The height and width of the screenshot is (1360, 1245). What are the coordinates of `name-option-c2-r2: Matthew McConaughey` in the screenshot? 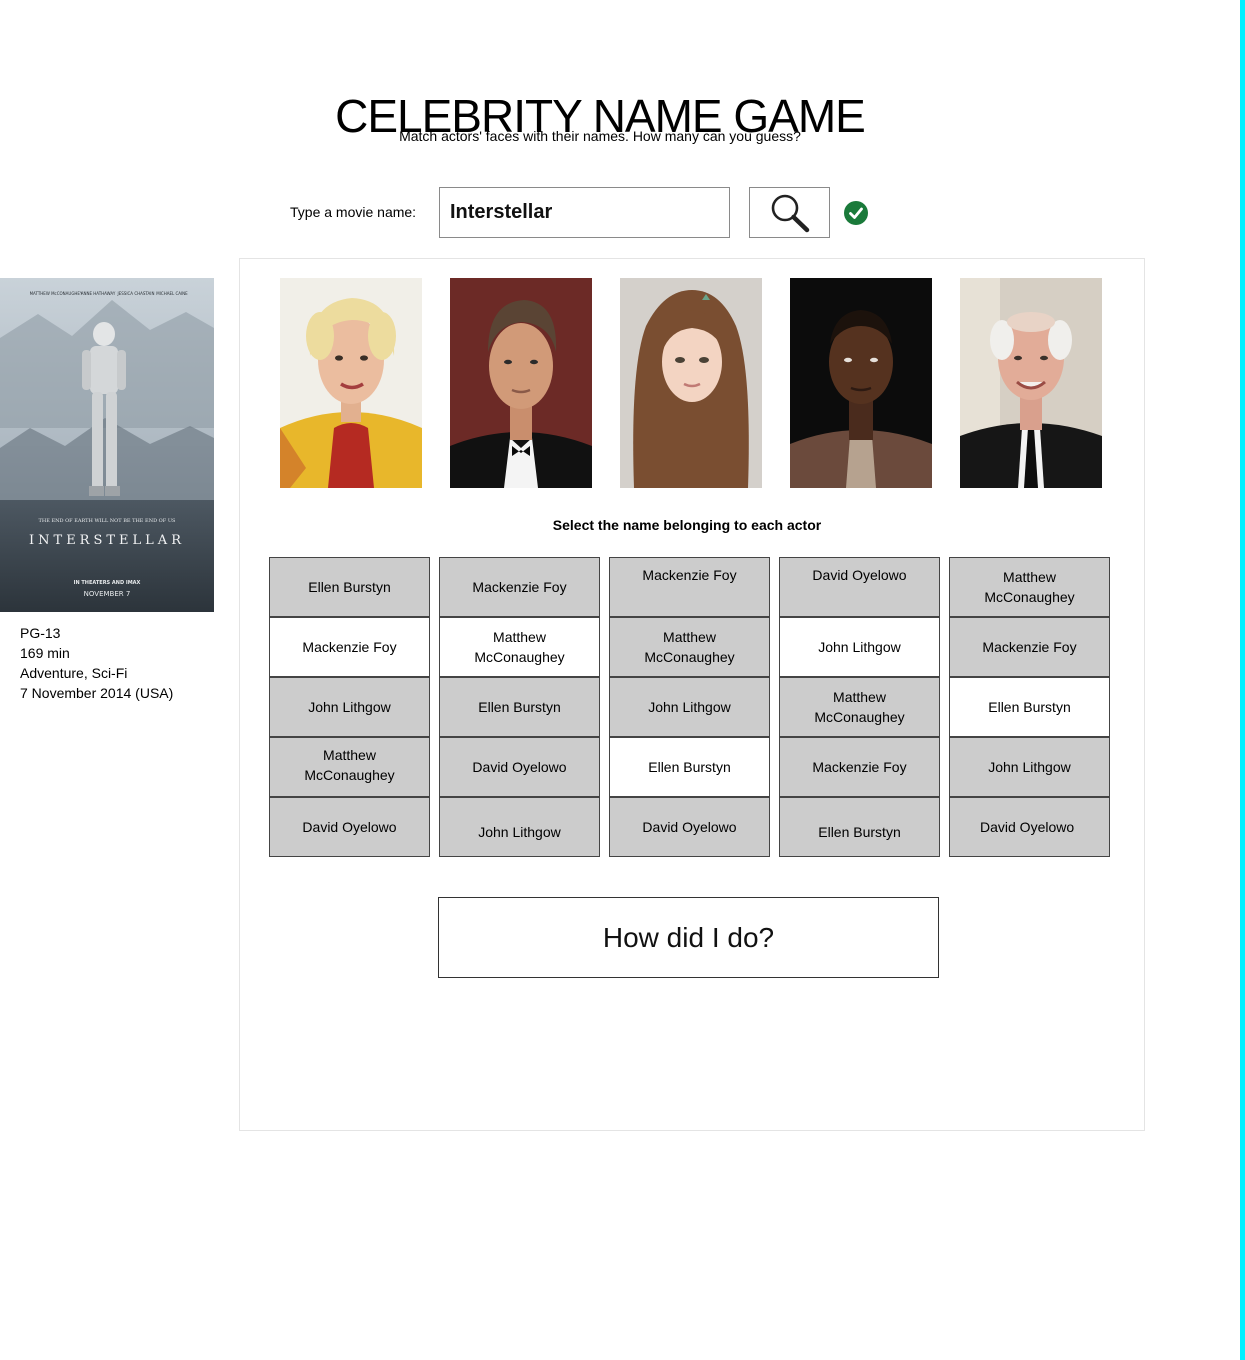 It's located at (519, 647).